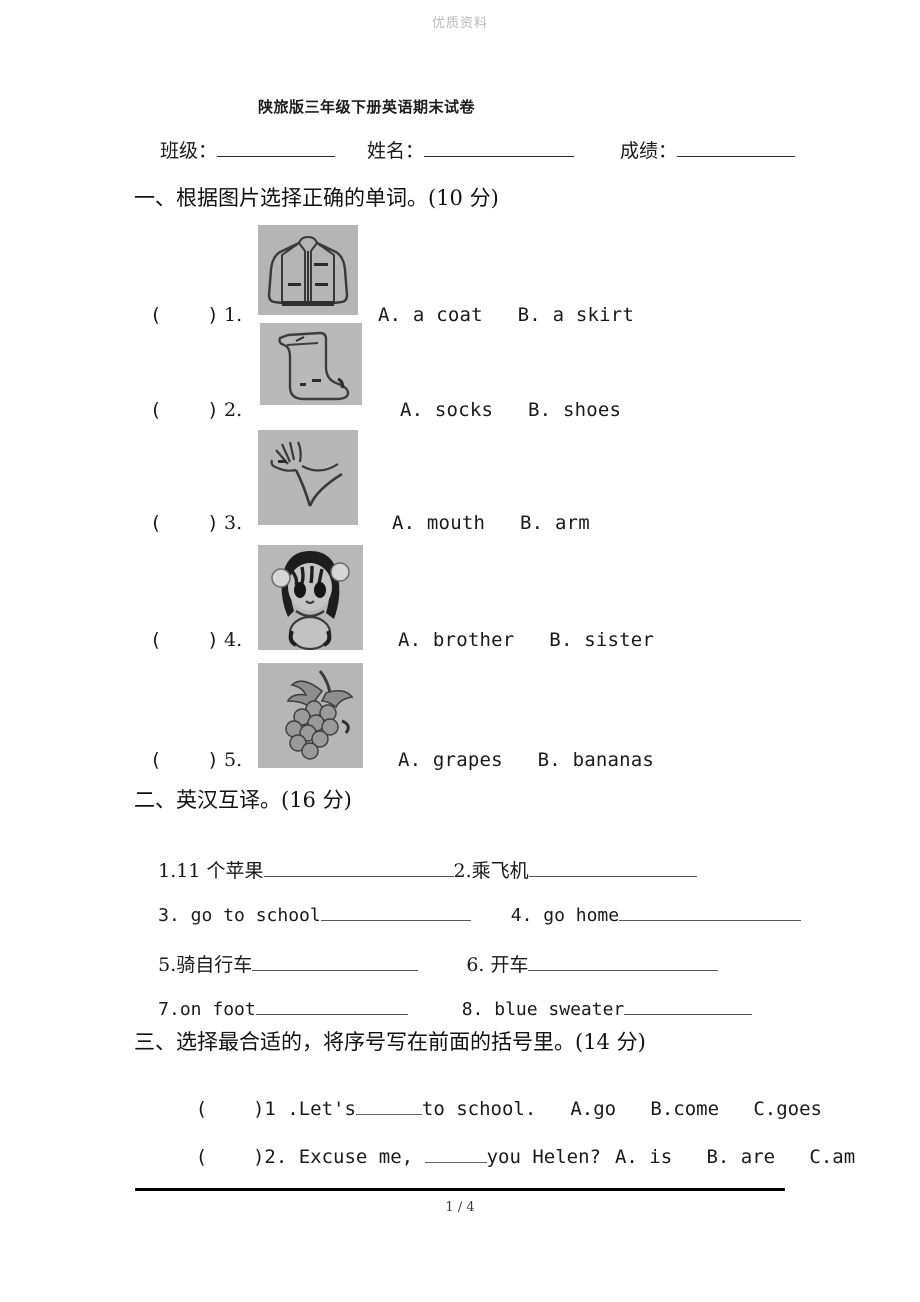 The height and width of the screenshot is (1302, 920). I want to click on translate-item-5-blank, so click(335, 963).